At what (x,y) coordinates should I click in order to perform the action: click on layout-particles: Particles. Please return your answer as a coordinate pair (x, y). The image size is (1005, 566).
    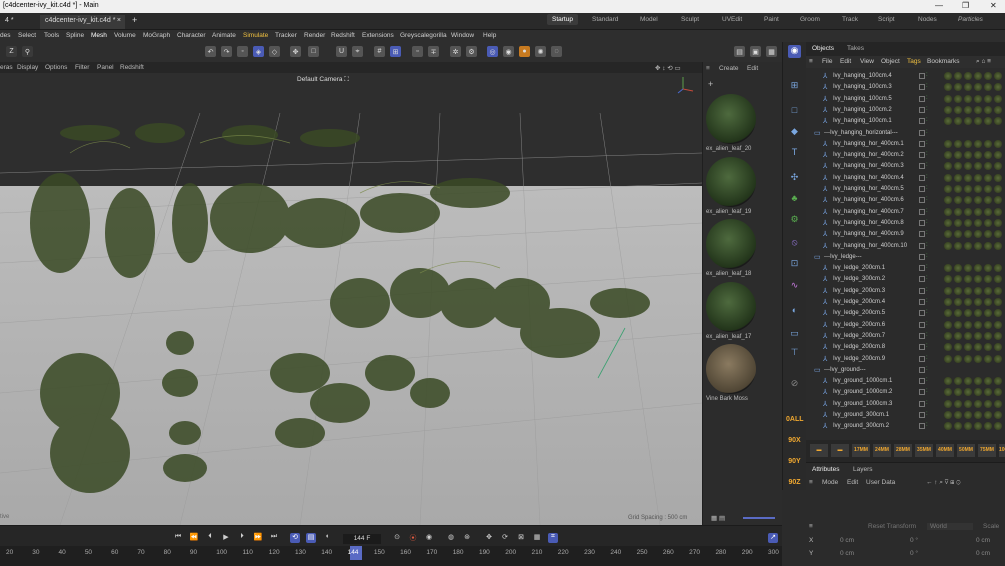
    Looking at the image, I should click on (970, 19).